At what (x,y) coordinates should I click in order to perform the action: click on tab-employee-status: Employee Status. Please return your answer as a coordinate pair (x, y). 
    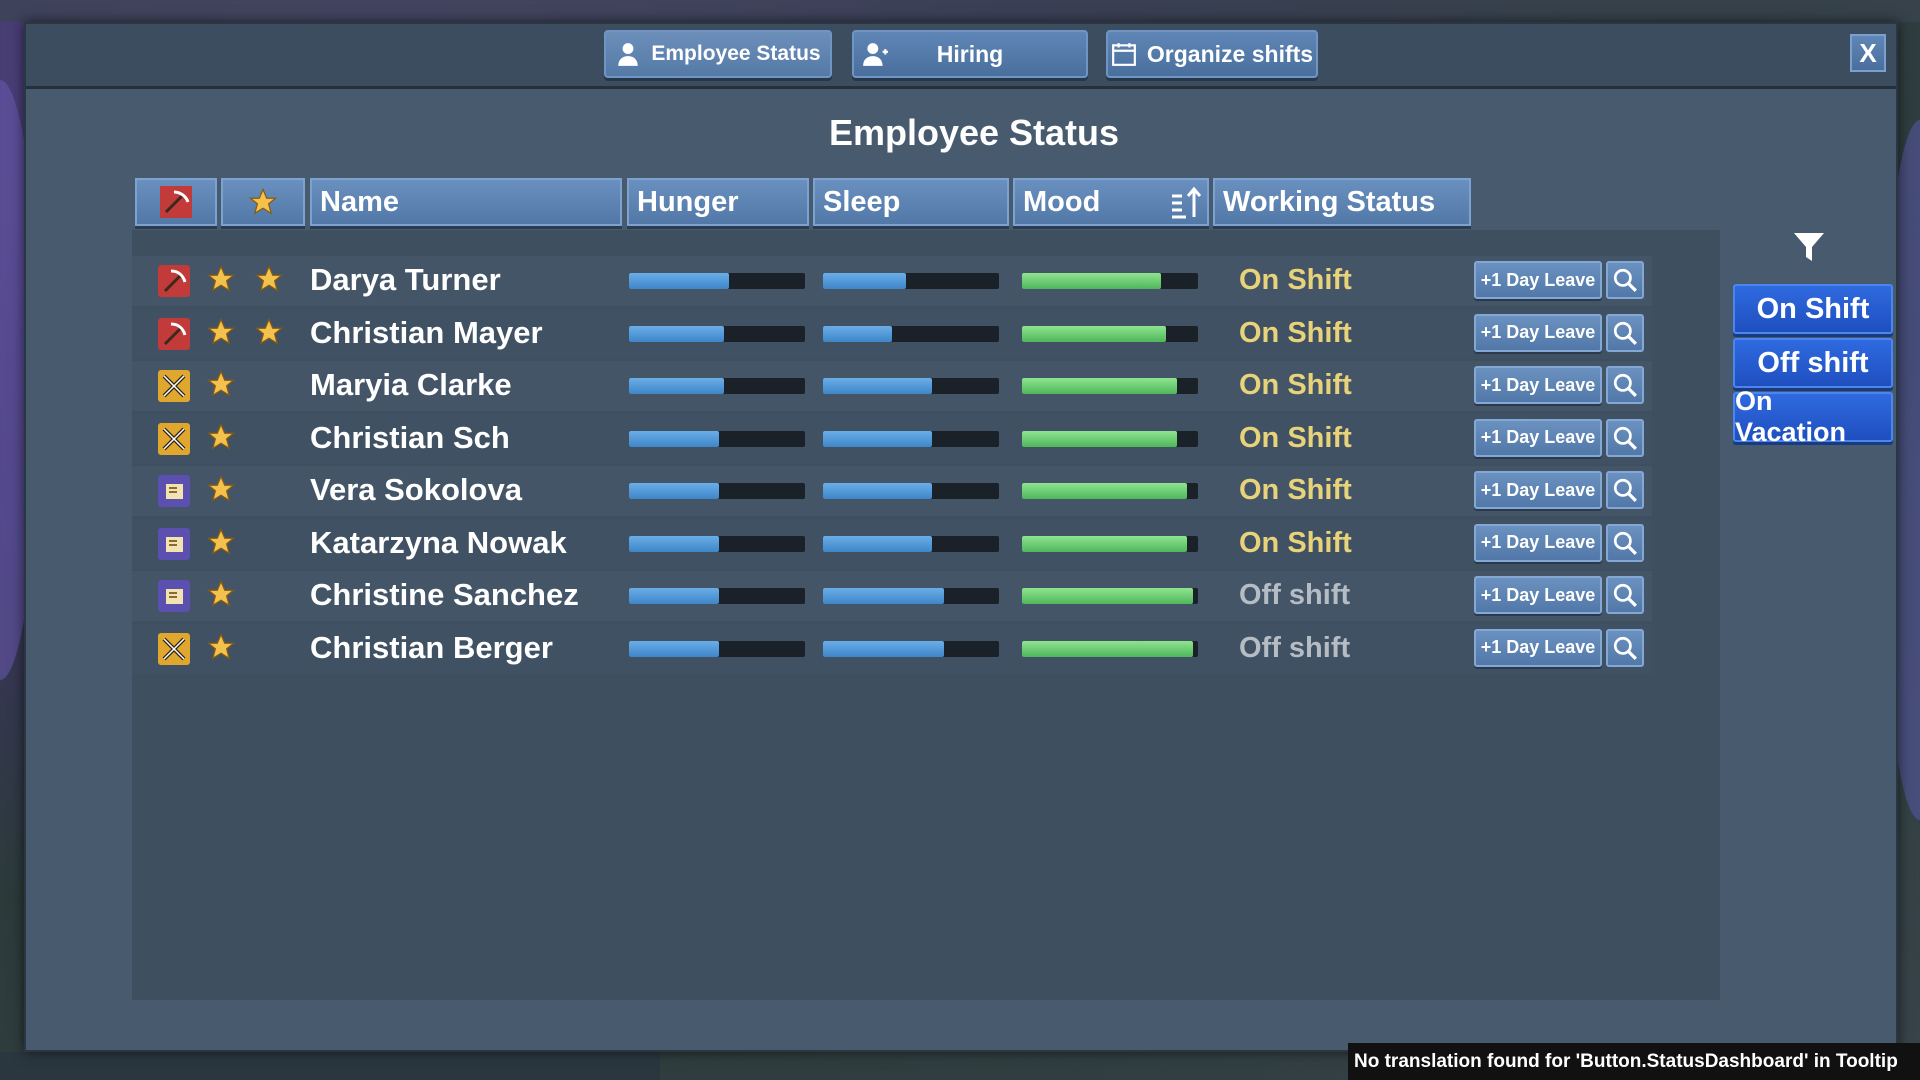
    Looking at the image, I should click on (718, 54).